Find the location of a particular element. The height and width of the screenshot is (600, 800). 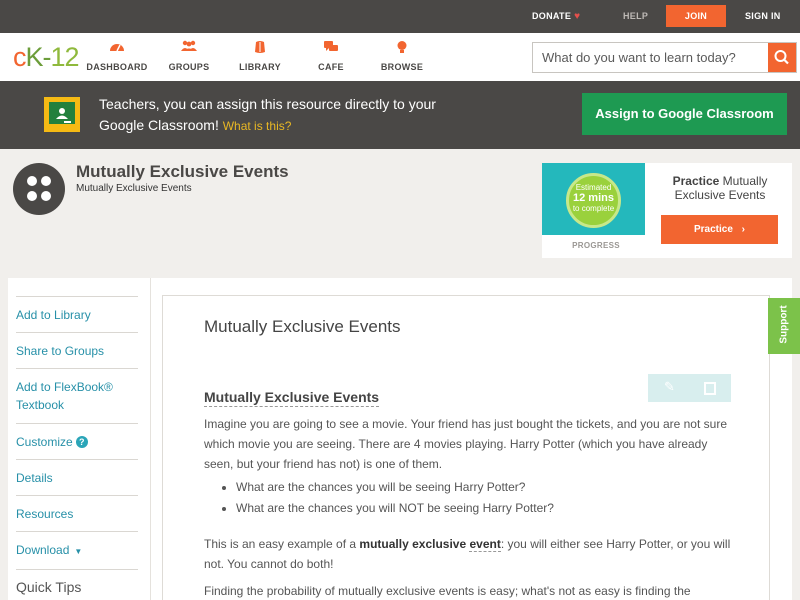

browse-icon is located at coordinates (402, 48).